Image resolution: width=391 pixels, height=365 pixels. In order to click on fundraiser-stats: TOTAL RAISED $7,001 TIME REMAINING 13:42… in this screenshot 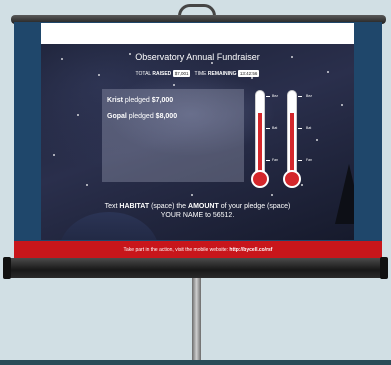, I will do `click(197, 73)`.